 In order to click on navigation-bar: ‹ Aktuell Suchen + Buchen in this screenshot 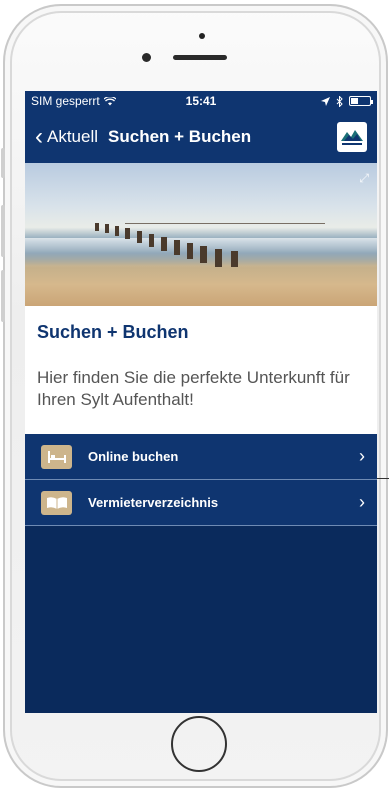, I will do `click(201, 137)`.